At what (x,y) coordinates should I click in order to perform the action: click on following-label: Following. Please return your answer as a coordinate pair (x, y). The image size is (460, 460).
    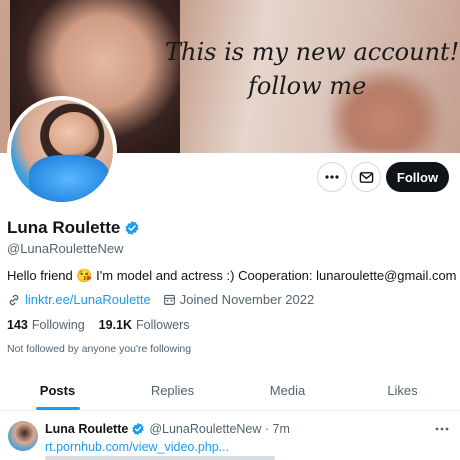
    Looking at the image, I should click on (58, 325).